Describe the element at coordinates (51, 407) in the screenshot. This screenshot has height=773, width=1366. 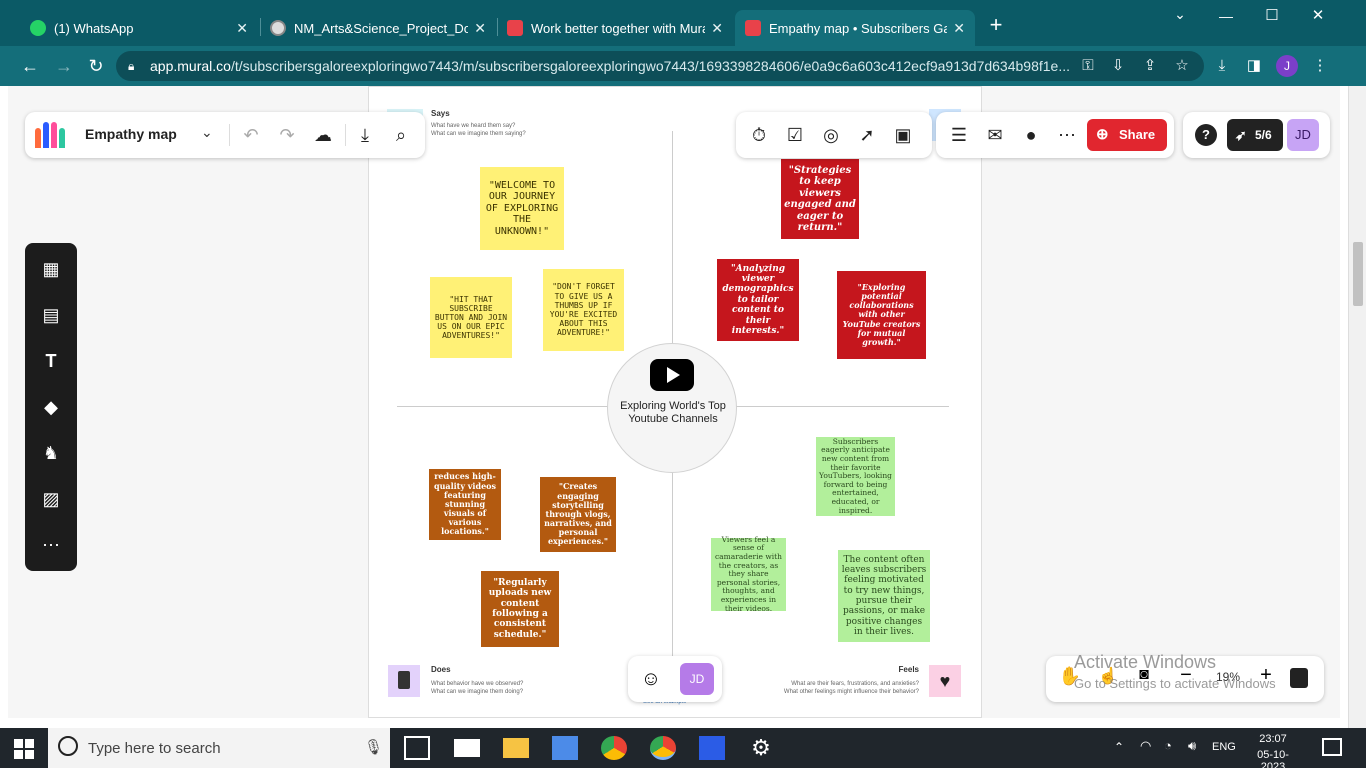
I see `shapes-icon: ◆` at that location.